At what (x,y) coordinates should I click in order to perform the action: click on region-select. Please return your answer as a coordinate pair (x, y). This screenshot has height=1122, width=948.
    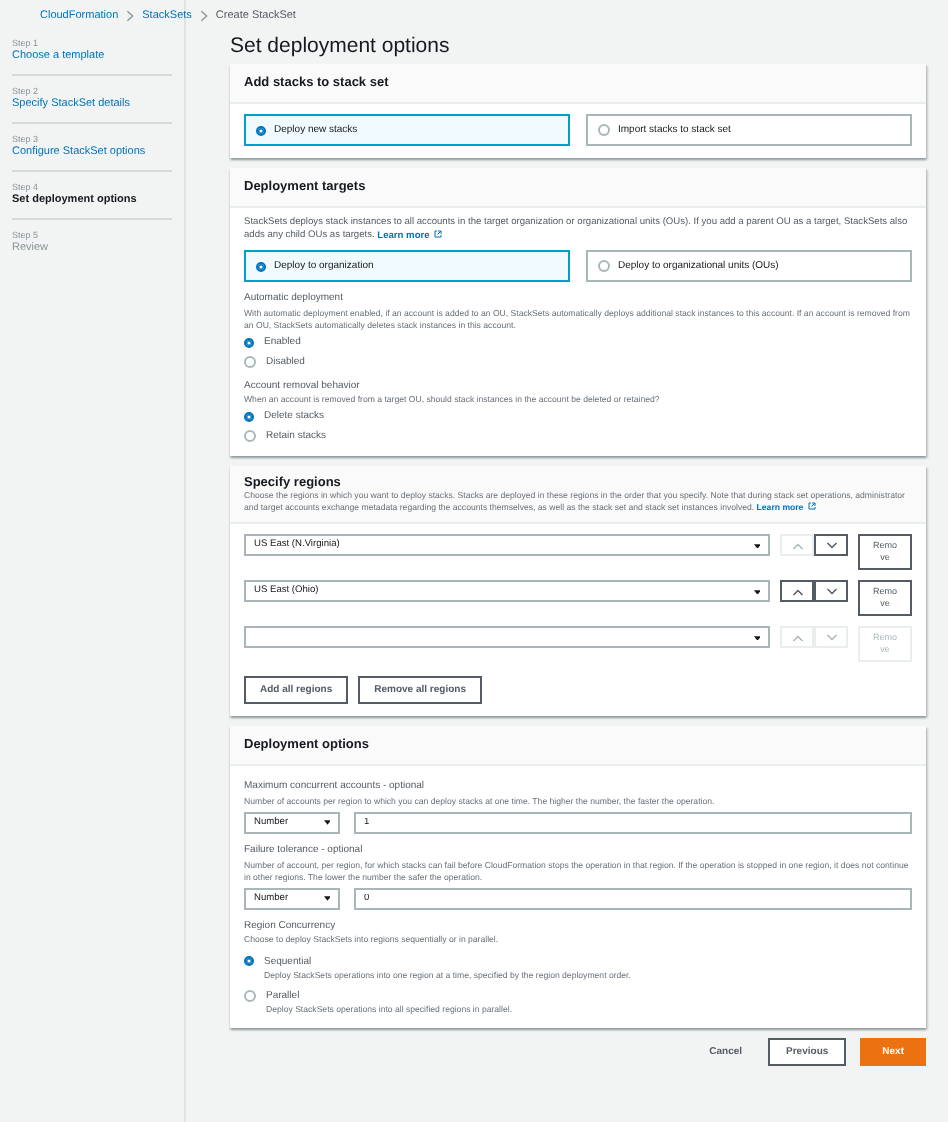
    Looking at the image, I should click on (507, 637).